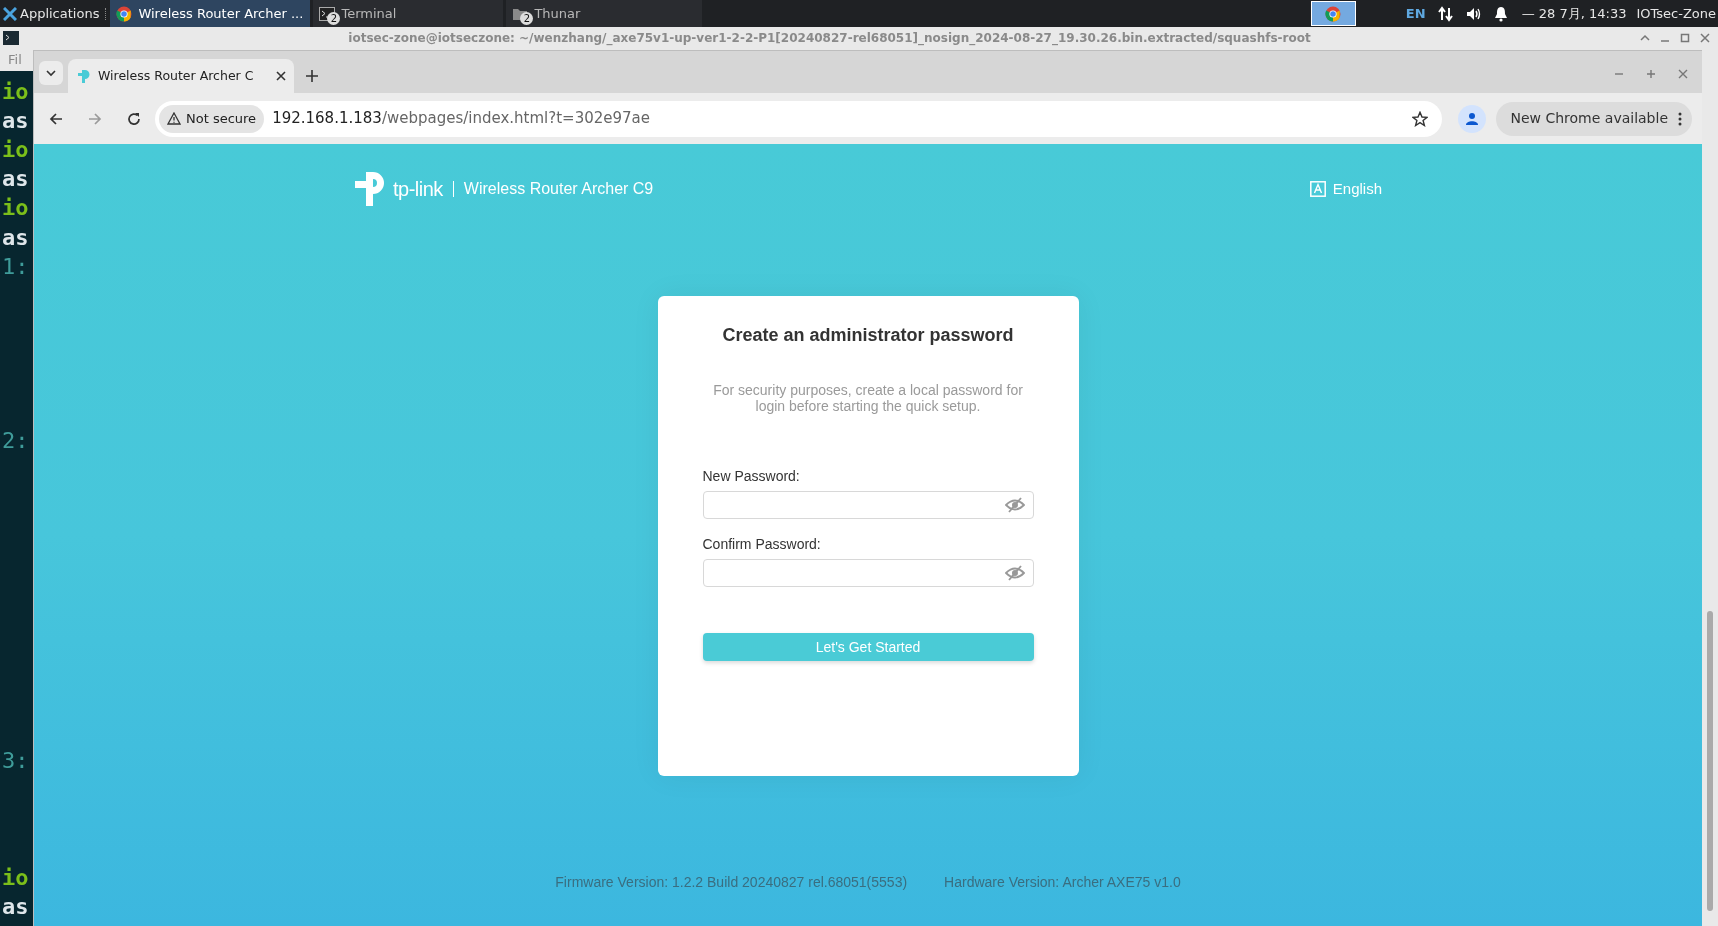 The image size is (1718, 926). I want to click on terminal-text: 3:, so click(15, 761).